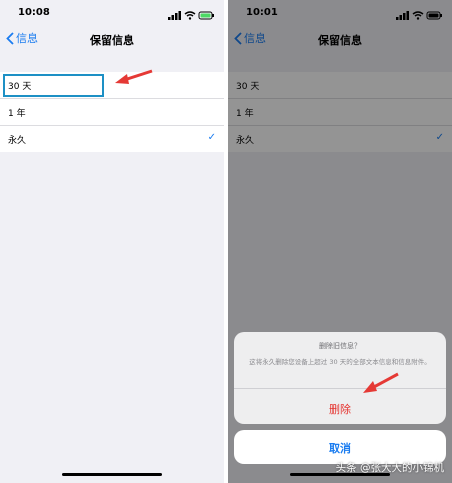 The image size is (452, 483). I want to click on annotation-highlight-box, so click(53, 85).